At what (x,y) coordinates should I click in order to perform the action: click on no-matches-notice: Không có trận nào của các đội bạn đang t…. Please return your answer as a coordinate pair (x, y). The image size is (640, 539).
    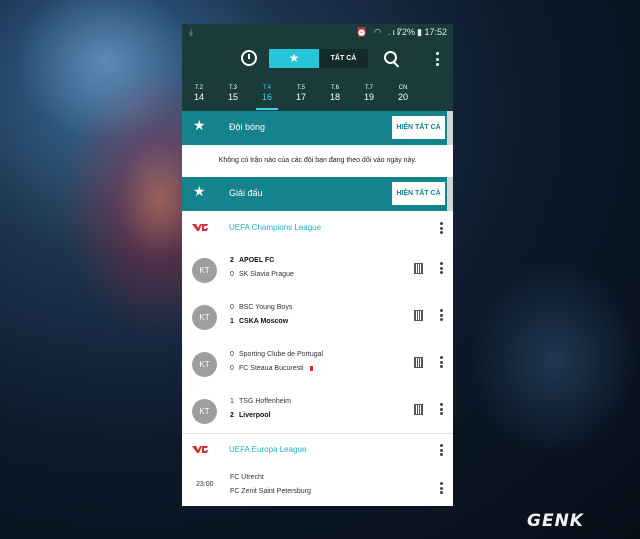
    Looking at the image, I should click on (317, 161).